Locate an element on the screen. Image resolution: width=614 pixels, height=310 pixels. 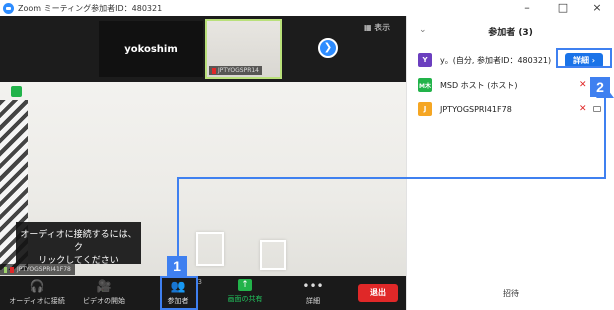
panel-header: ⌄ 参加者 (3) is located at coordinates (510, 31).